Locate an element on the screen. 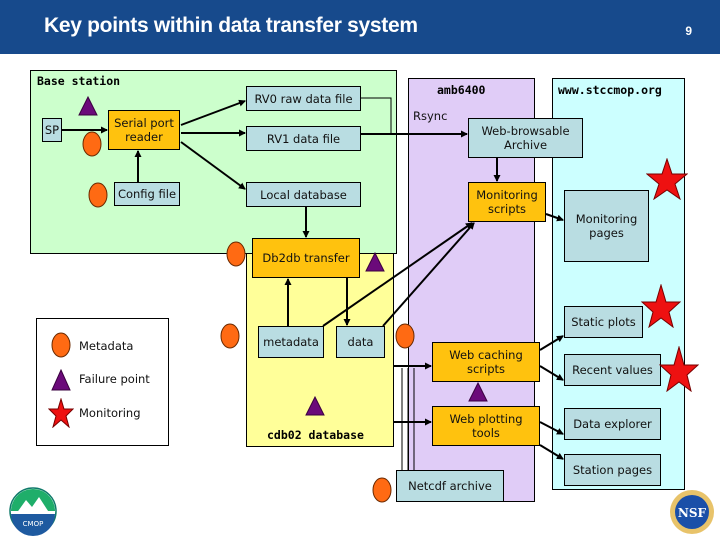  metadata-legend-icon is located at coordinates (61, 345).